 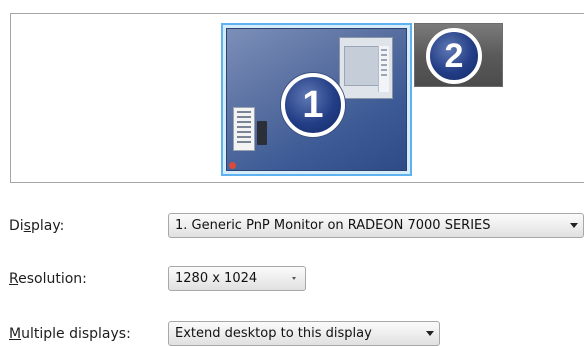 I want to click on multiple-displays-label: Multiple displays:, so click(x=70, y=334).